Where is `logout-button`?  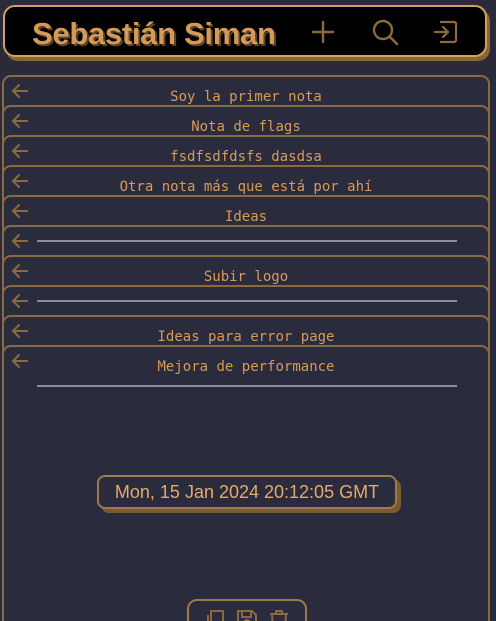
logout-button is located at coordinates (446, 32).